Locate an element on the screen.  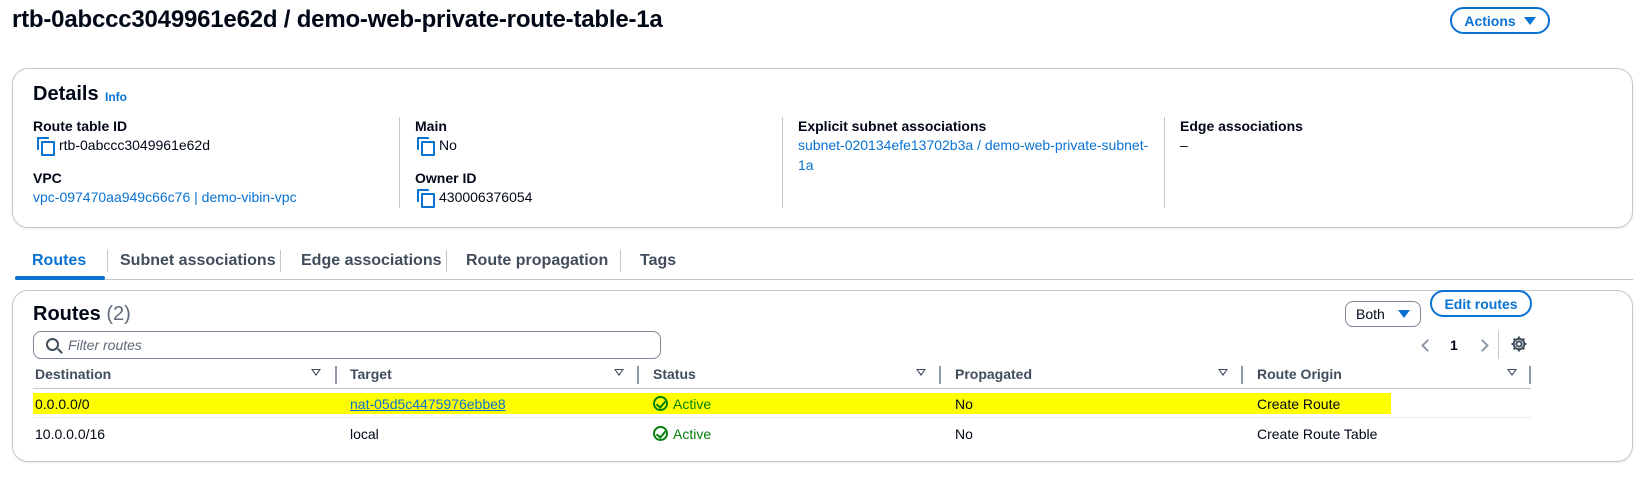
gear-icon is located at coordinates (1519, 344).